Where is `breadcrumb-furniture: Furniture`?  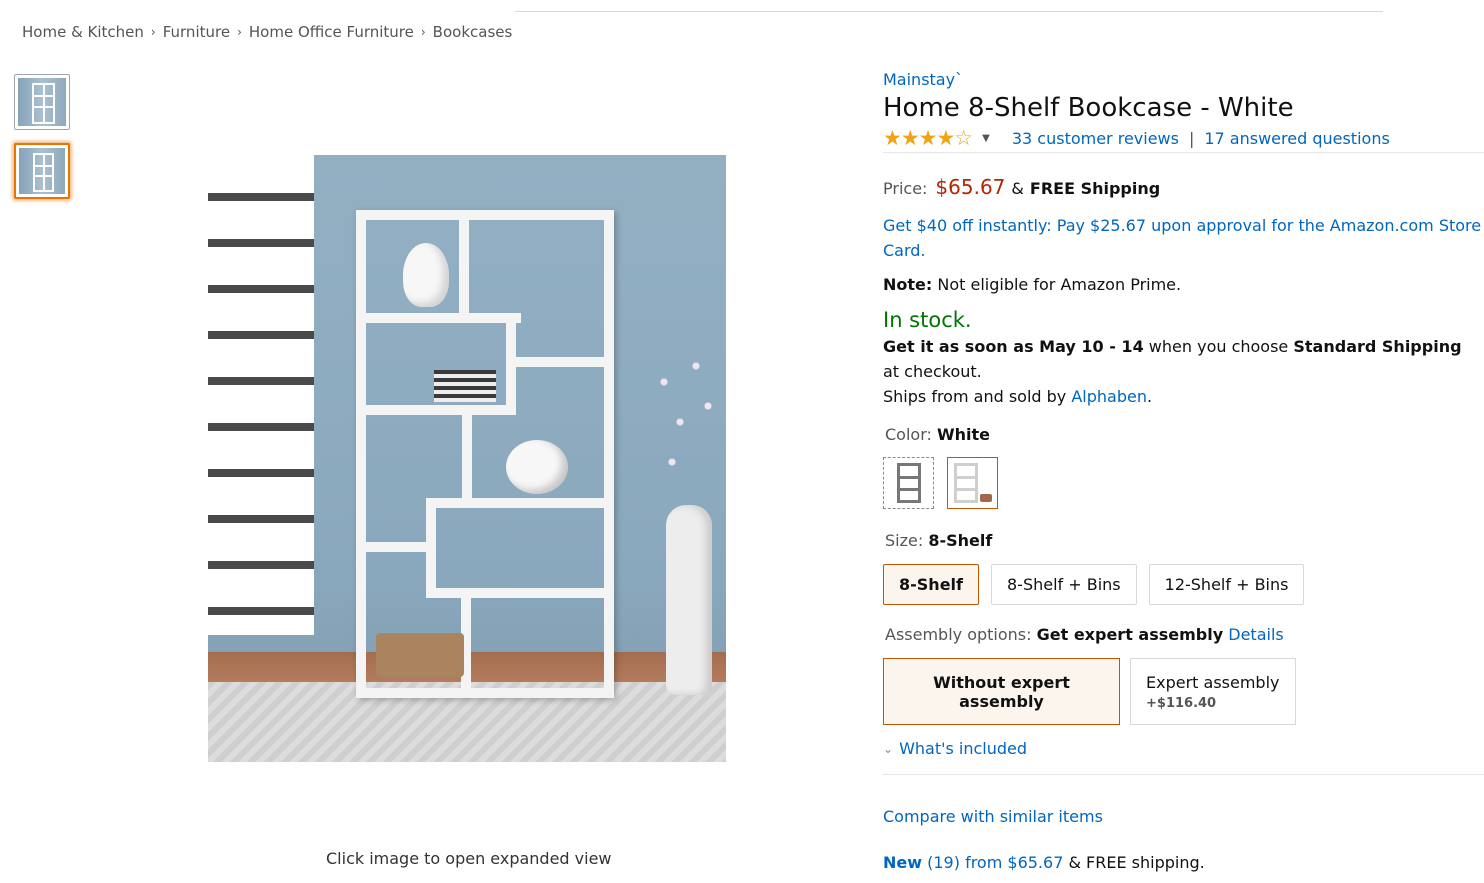 breadcrumb-furniture: Furniture is located at coordinates (196, 32).